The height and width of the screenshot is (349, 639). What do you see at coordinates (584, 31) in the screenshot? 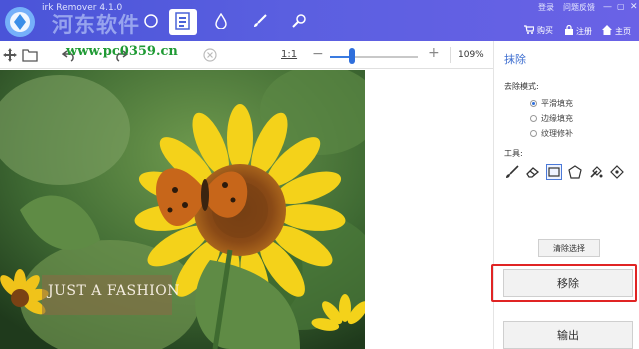
I see `register-label: 注册` at bounding box center [584, 31].